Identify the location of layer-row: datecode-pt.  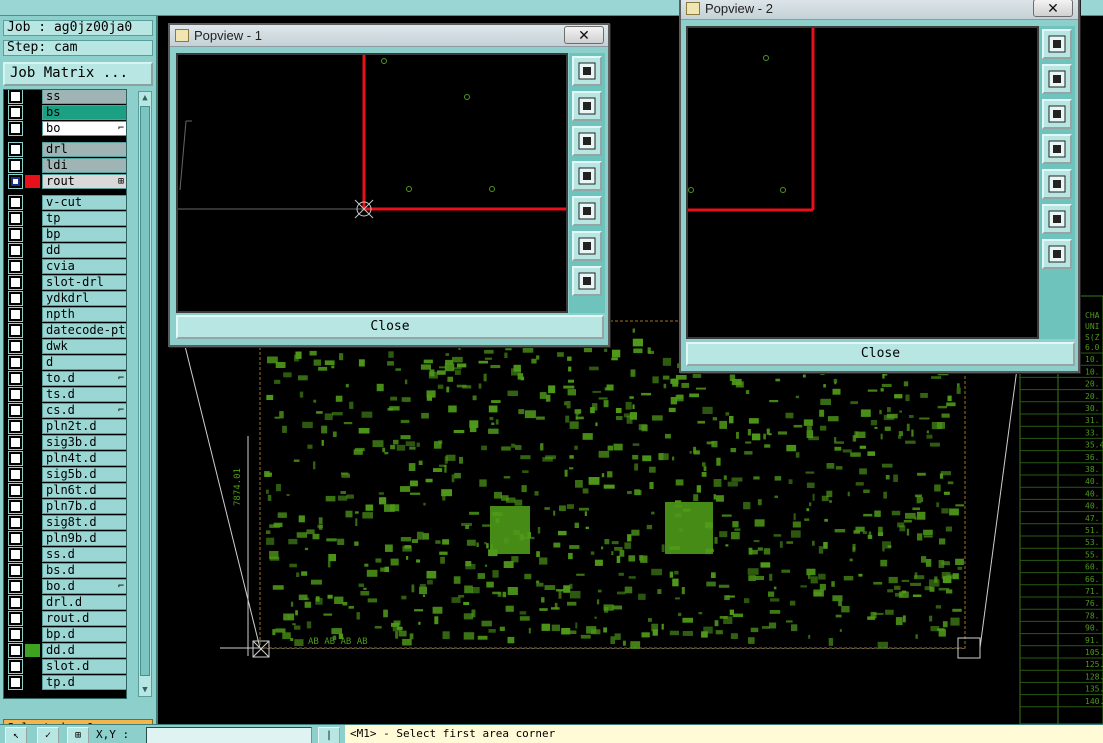
(65, 330).